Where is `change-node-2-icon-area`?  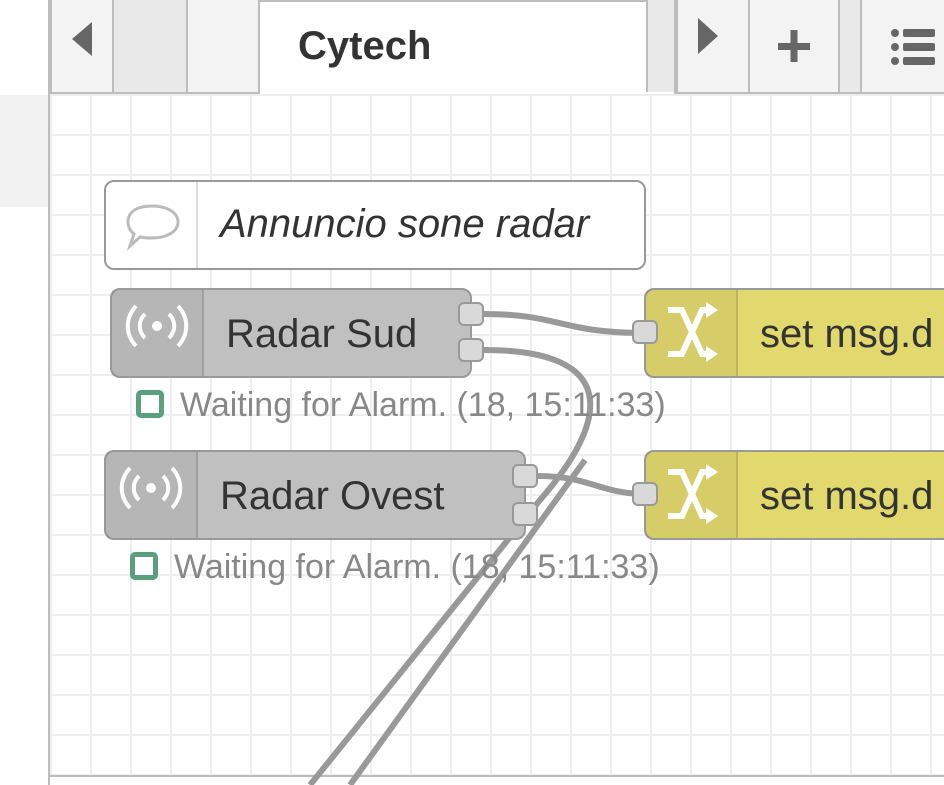 change-node-2-icon-area is located at coordinates (692, 495).